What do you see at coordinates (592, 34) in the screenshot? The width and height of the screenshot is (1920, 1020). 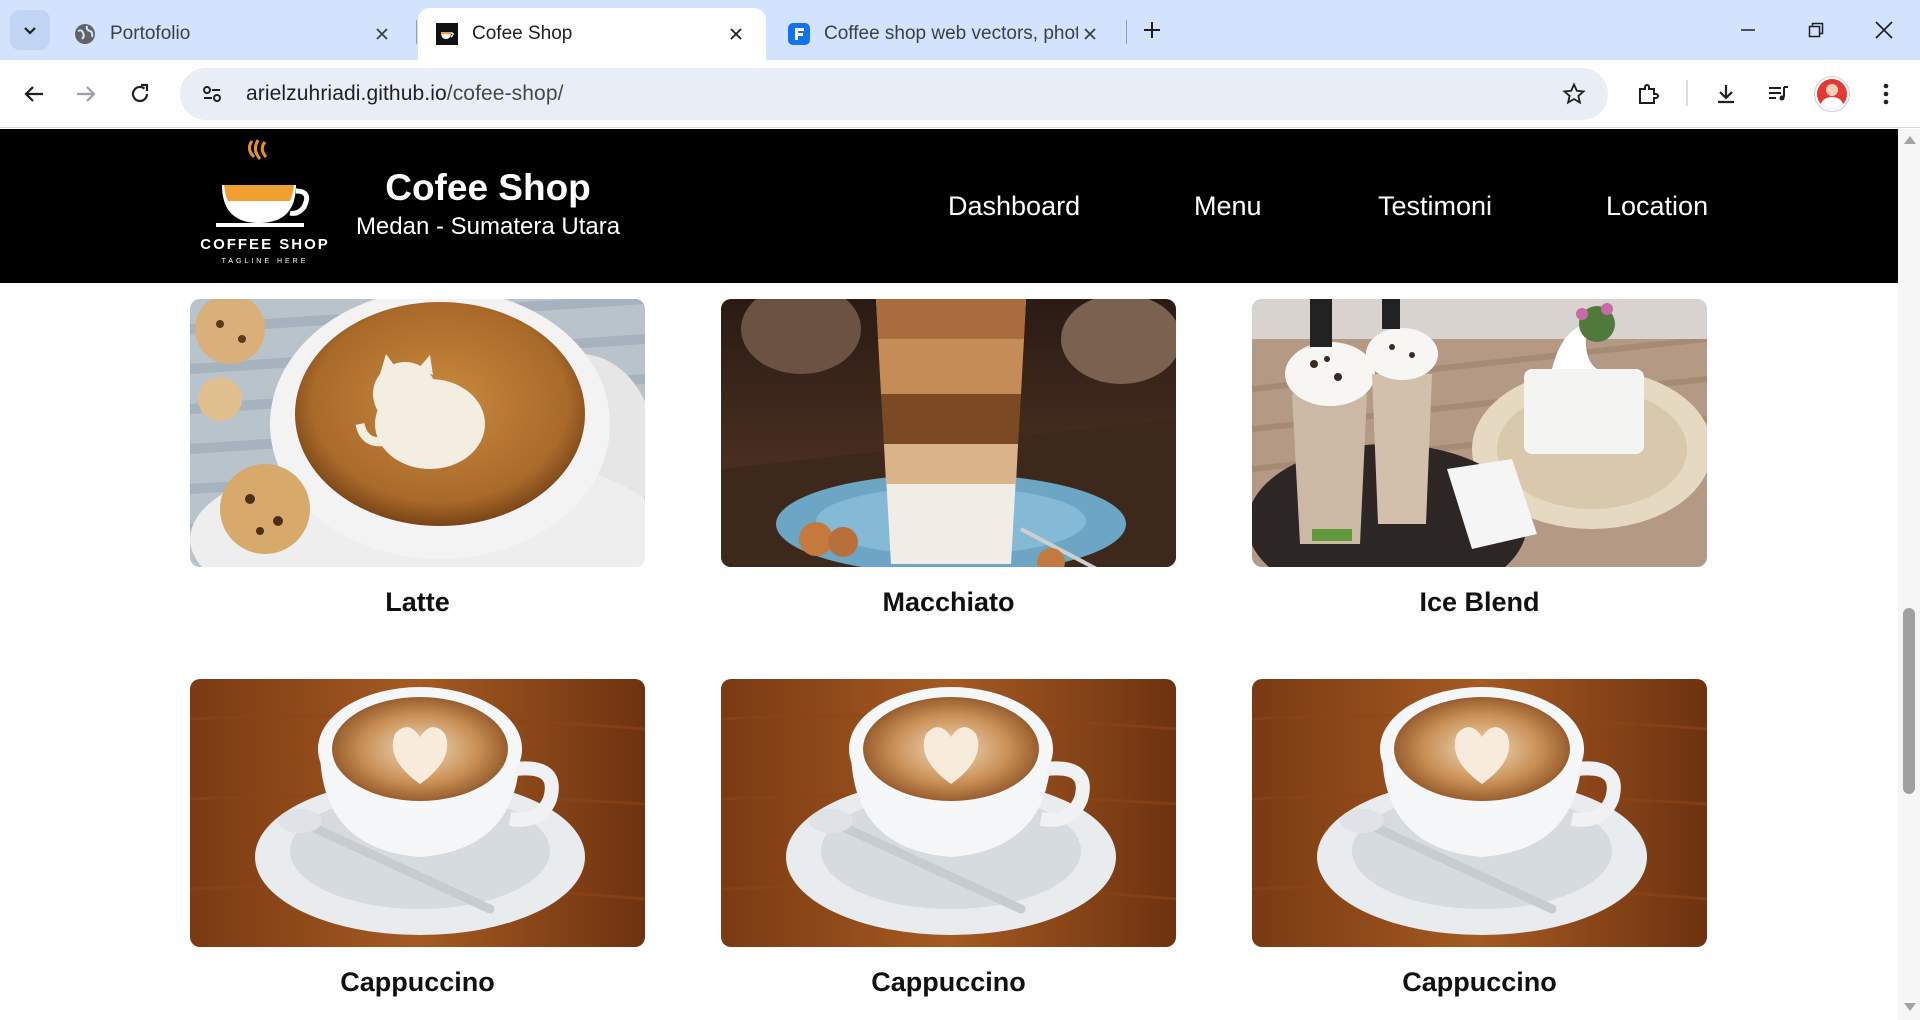 I see `tab-cofee-shop: Cofee Shop` at bounding box center [592, 34].